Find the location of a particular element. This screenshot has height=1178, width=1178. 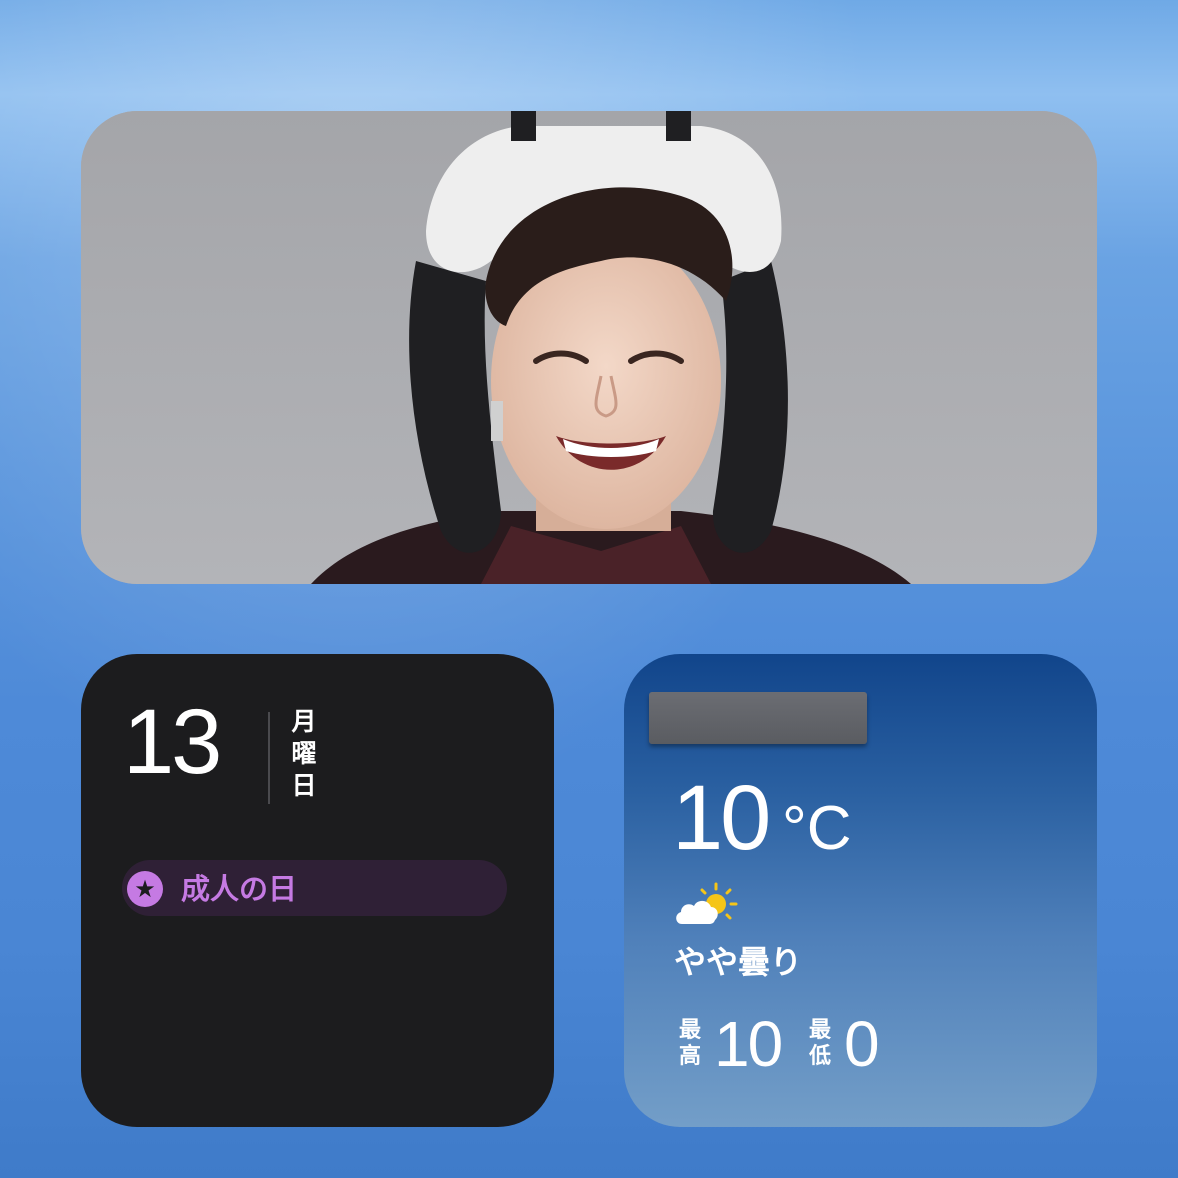

calendar-weekday: 月 曜 日 is located at coordinates (304, 754).